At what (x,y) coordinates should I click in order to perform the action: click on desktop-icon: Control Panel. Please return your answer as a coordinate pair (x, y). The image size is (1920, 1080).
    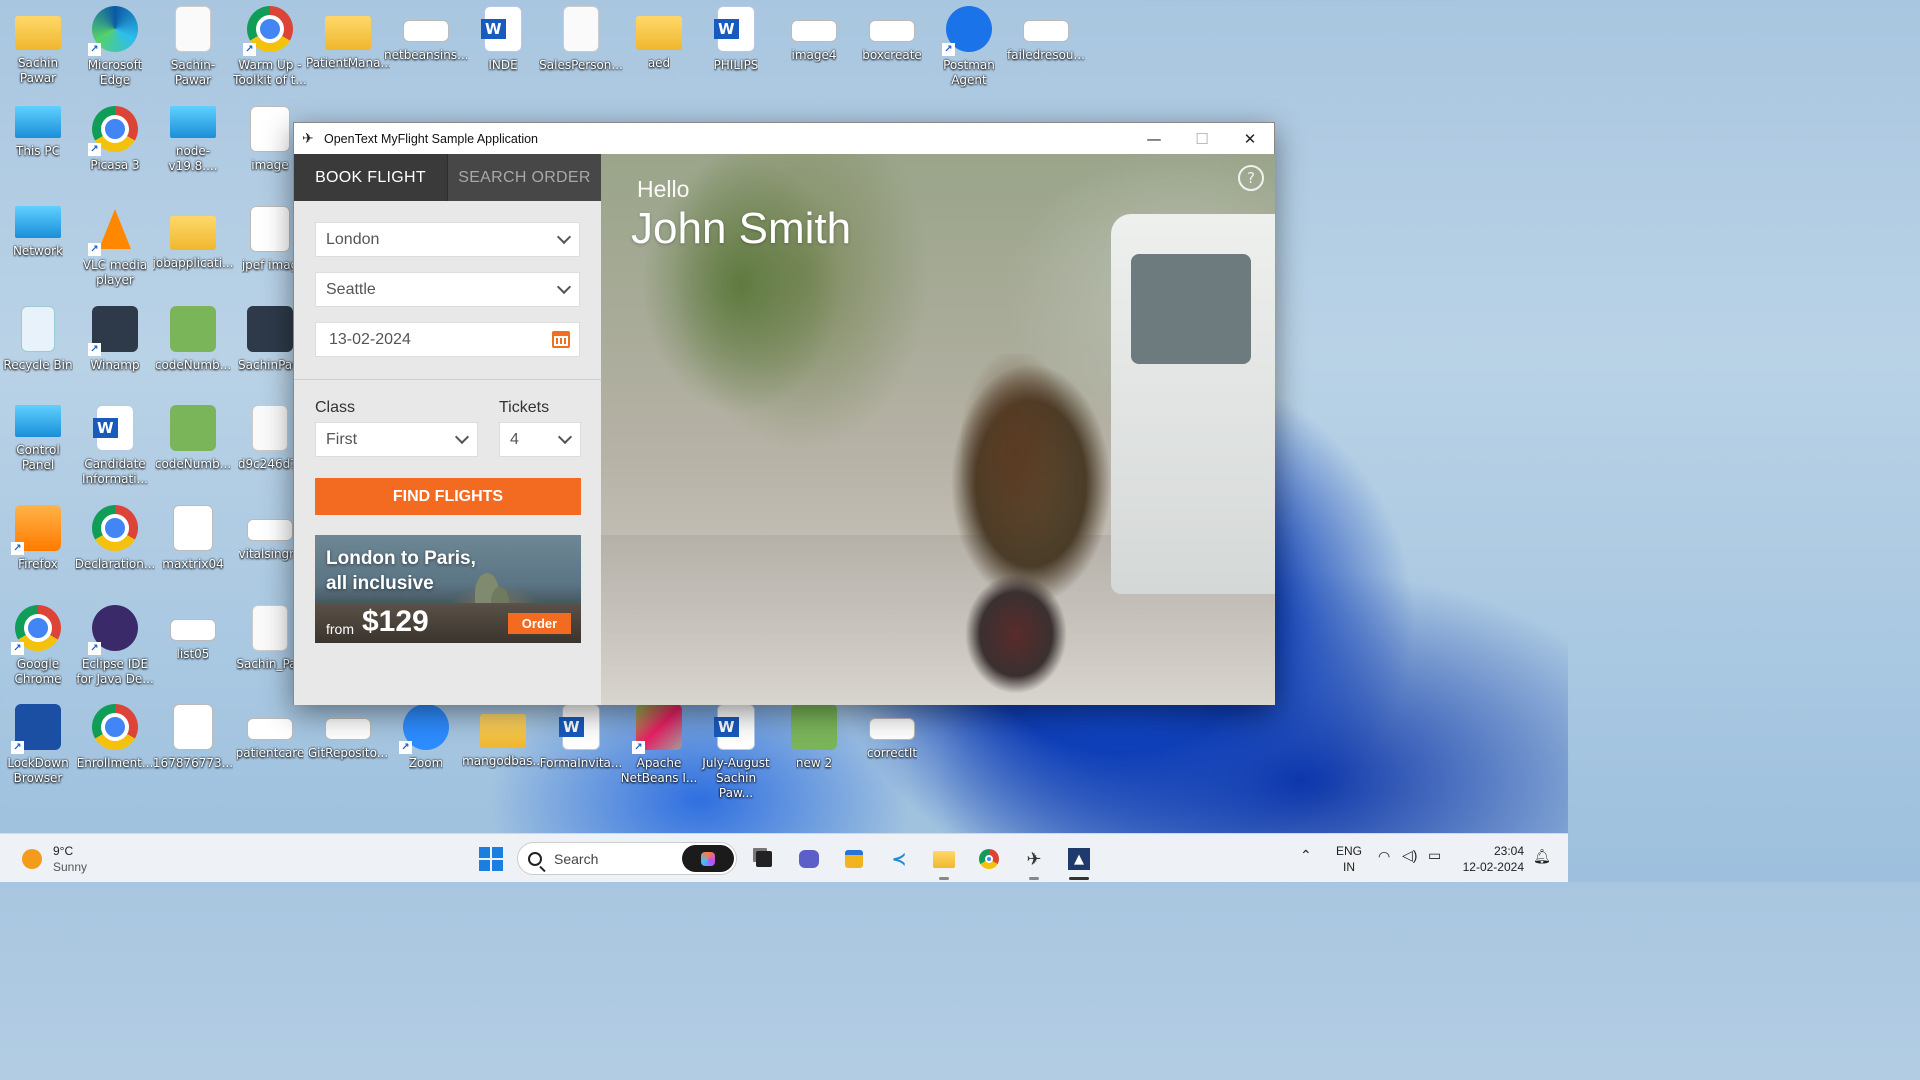
    Looking at the image, I should click on (38, 439).